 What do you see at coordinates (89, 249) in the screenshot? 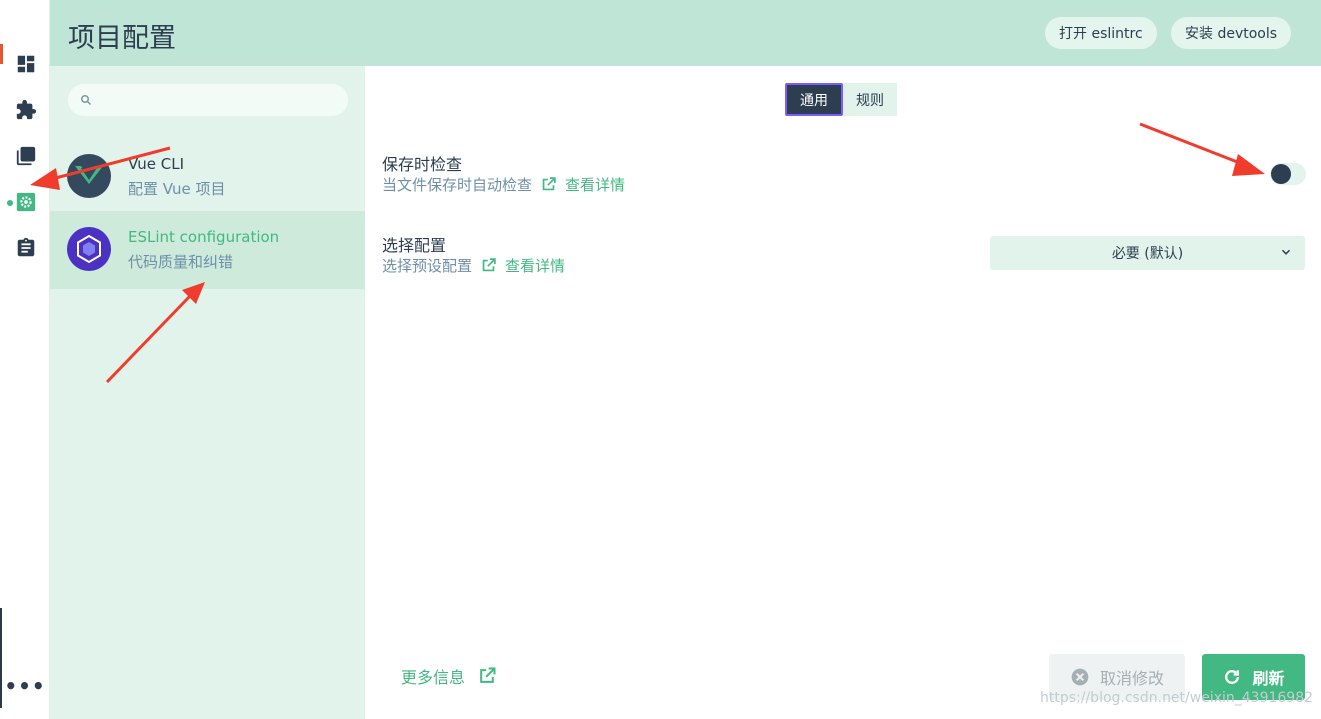
I see `eslint-logo-icon` at bounding box center [89, 249].